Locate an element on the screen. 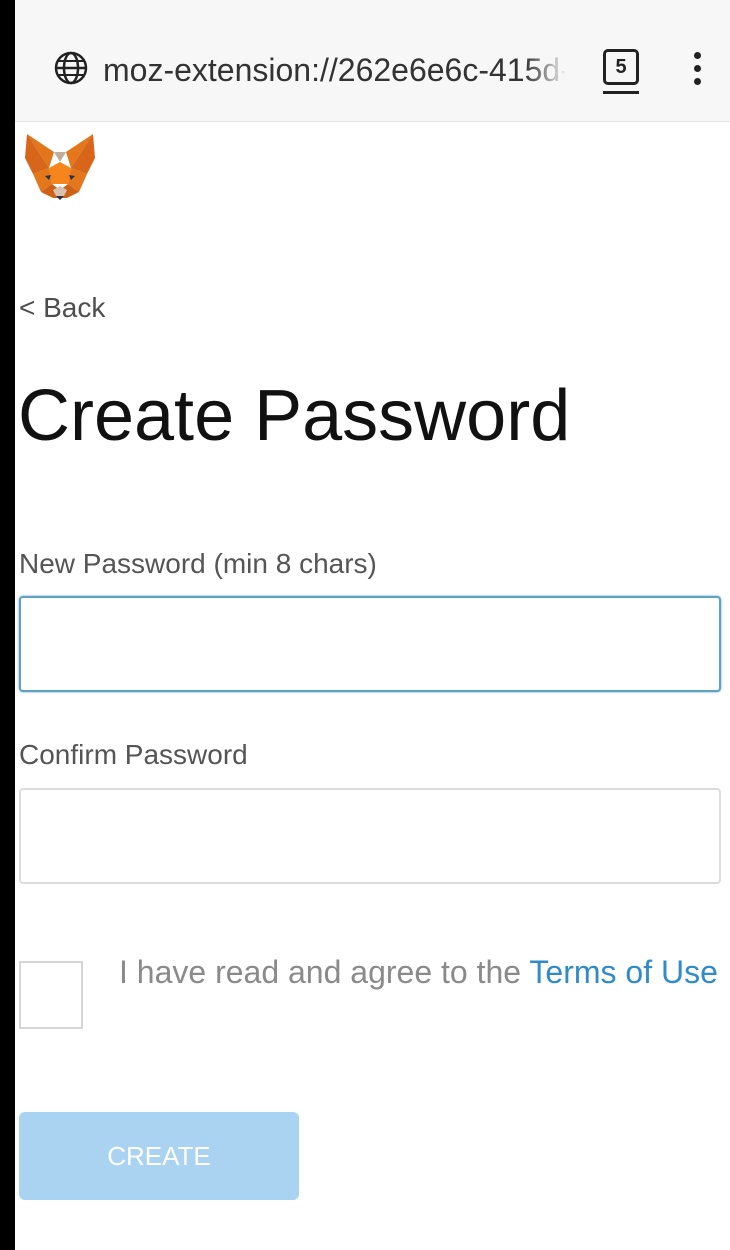 The width and height of the screenshot is (730, 1250). terms-prefix: I have read and agree to the is located at coordinates (324, 972).